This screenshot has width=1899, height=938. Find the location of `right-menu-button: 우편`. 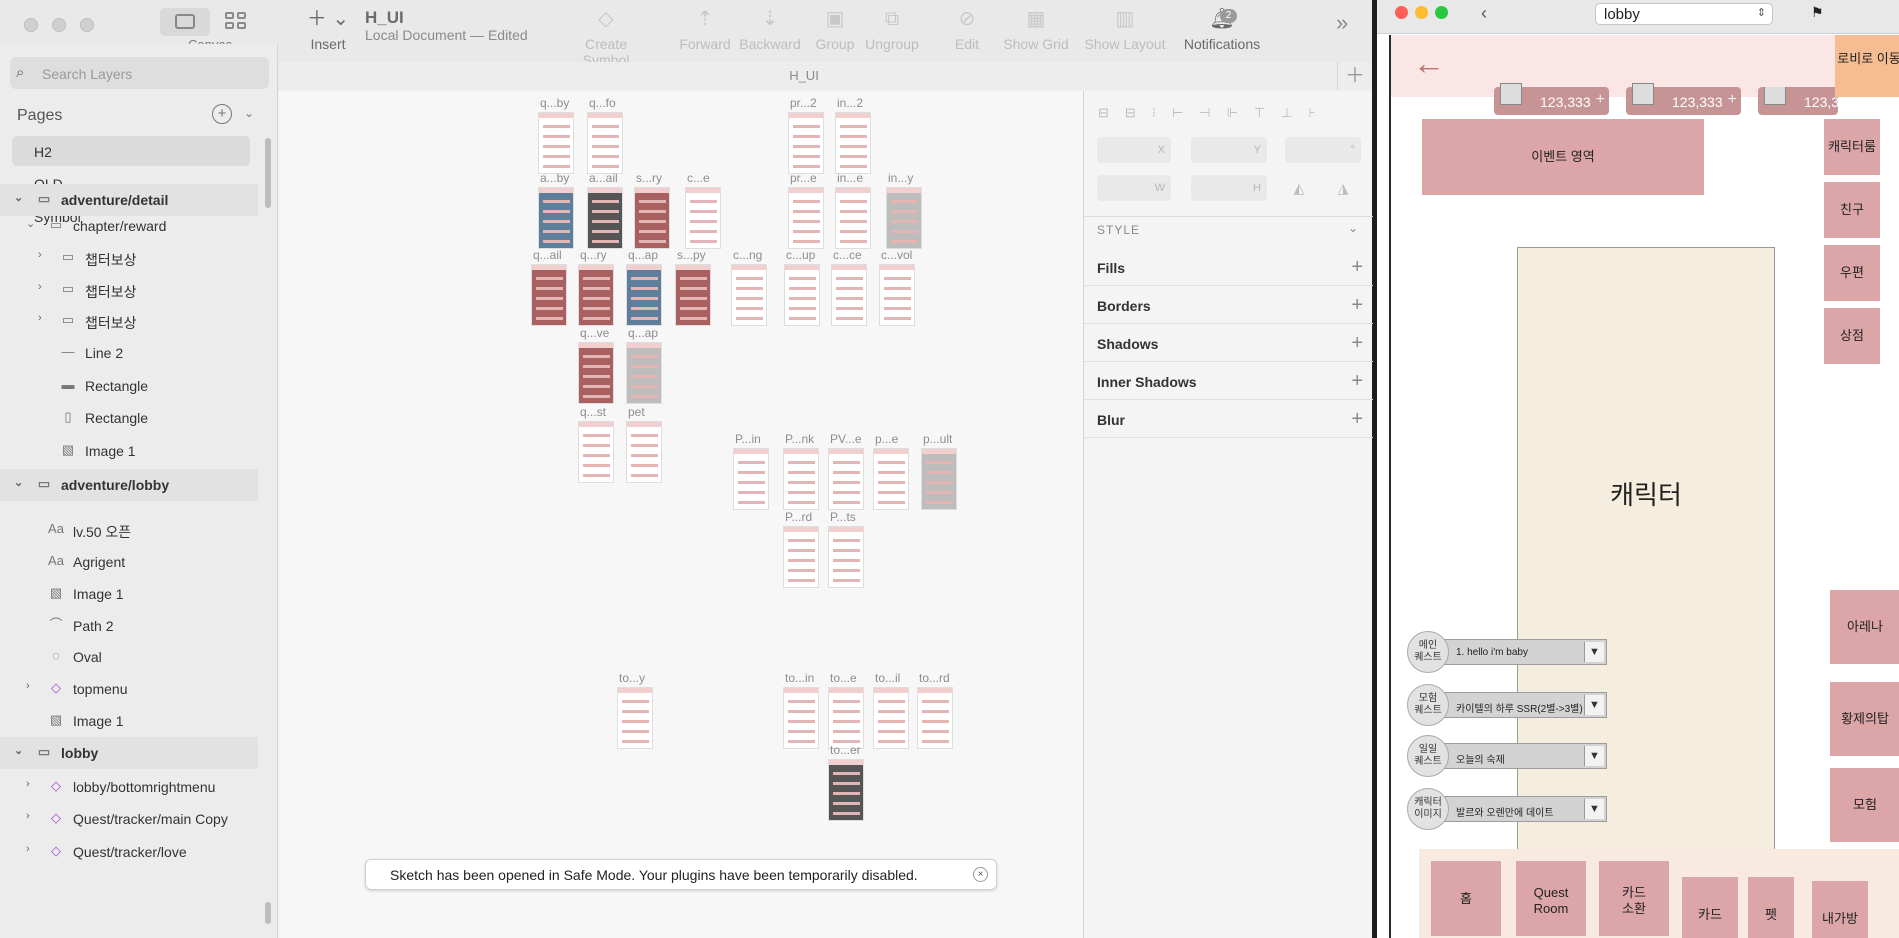

right-menu-button: 우편 is located at coordinates (1852, 273).